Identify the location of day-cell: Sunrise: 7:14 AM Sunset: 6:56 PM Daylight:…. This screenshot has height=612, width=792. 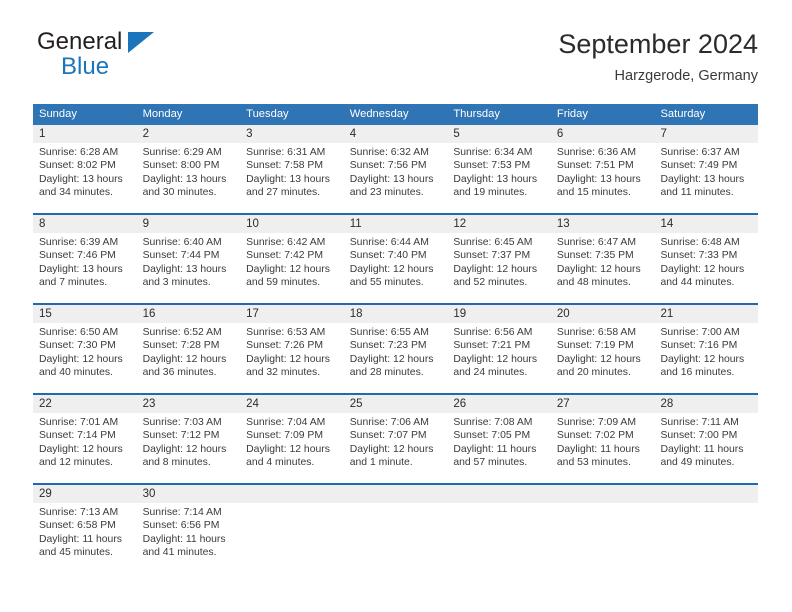
(189, 538).